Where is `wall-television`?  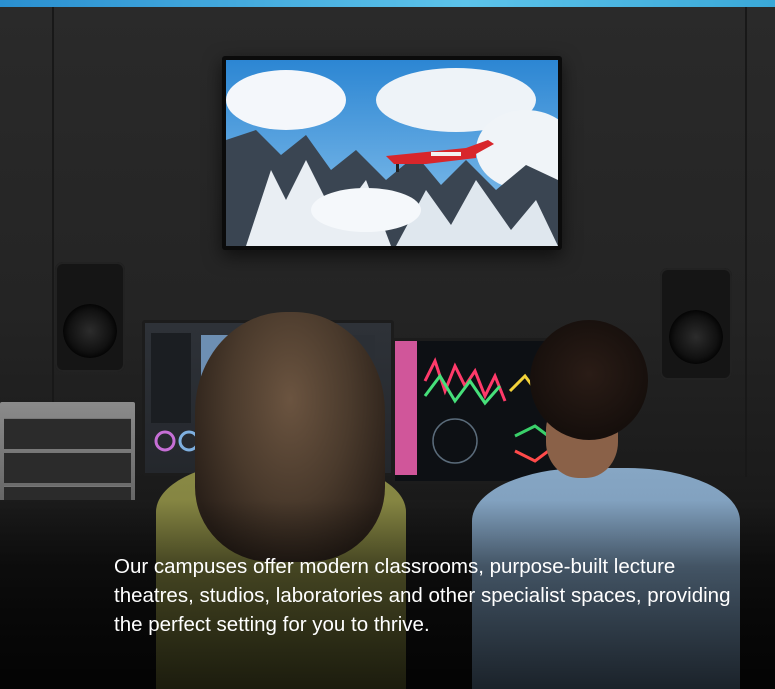
wall-television is located at coordinates (392, 153).